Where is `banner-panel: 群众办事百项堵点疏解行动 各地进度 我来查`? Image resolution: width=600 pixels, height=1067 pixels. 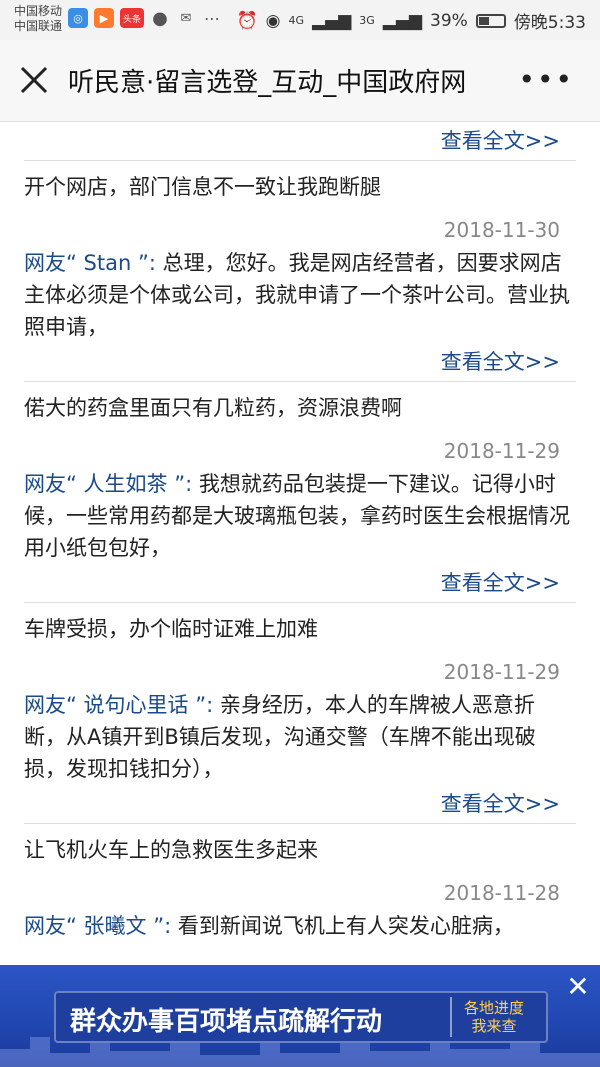
banner-panel: 群众办事百项堵点疏解行动 各地进度 我来查 is located at coordinates (301, 1017).